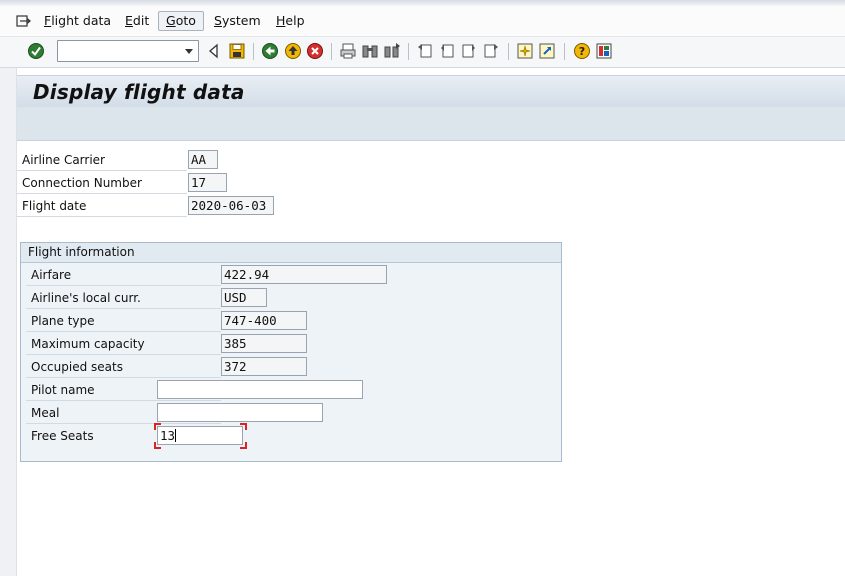 The image size is (845, 576). I want to click on label-plane-type: Plane type, so click(123, 321).